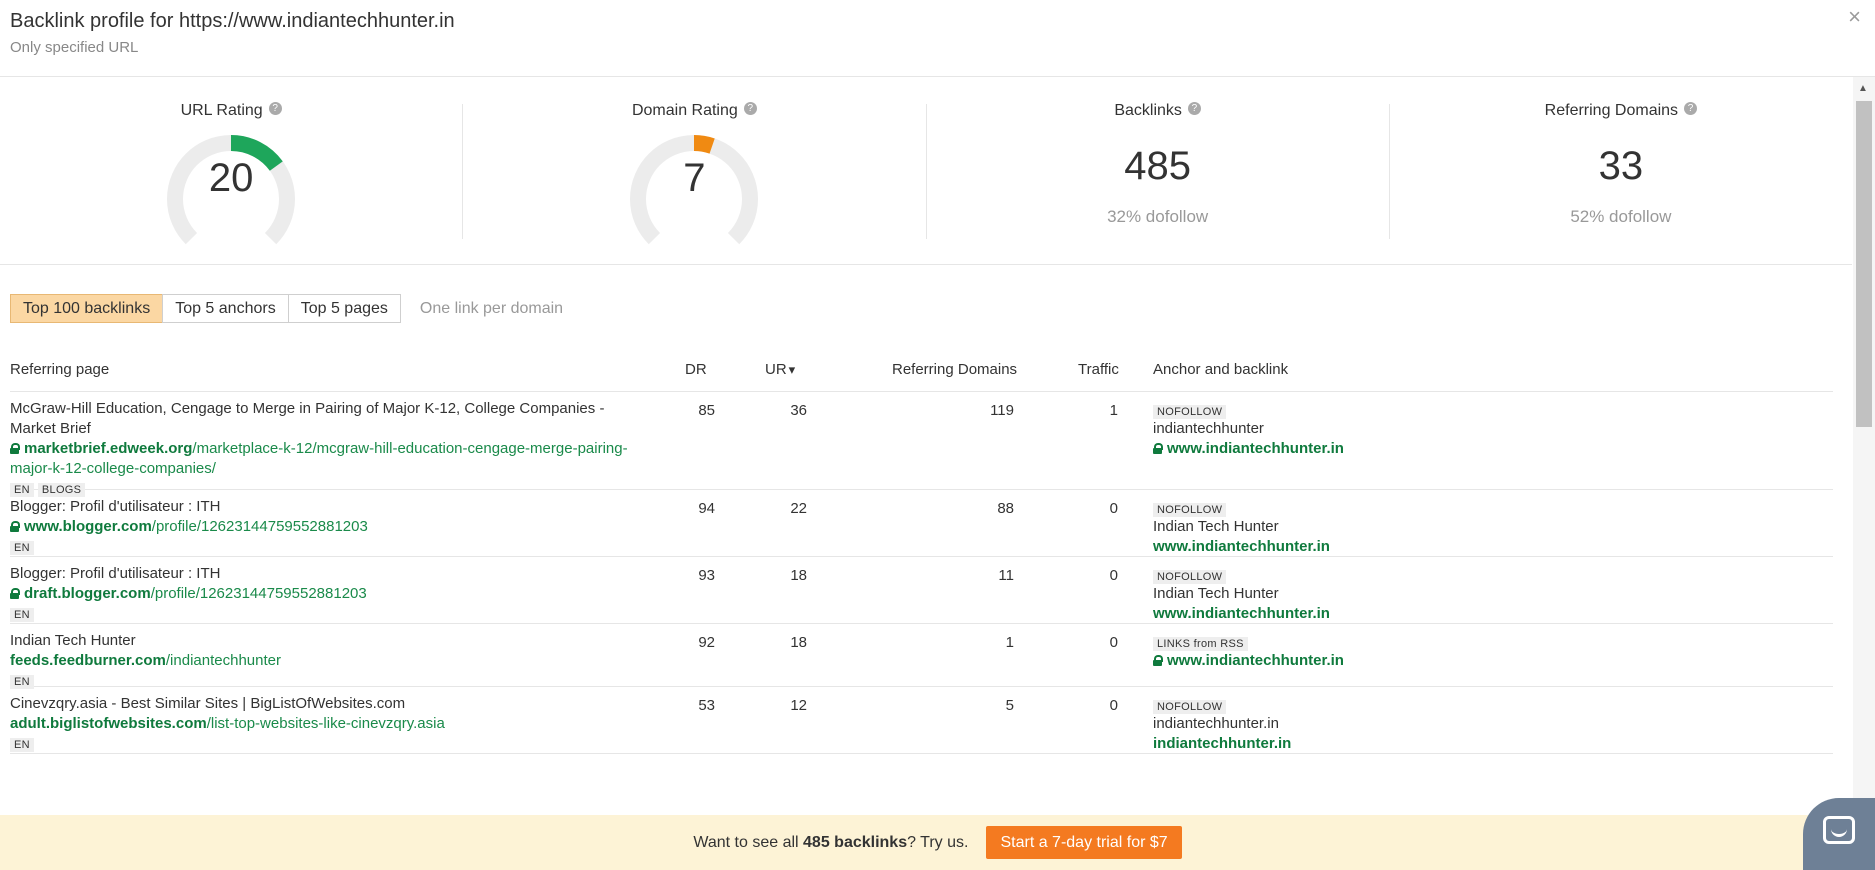 This screenshot has width=1875, height=870. I want to click on gauge-fill, so click(705, 144).